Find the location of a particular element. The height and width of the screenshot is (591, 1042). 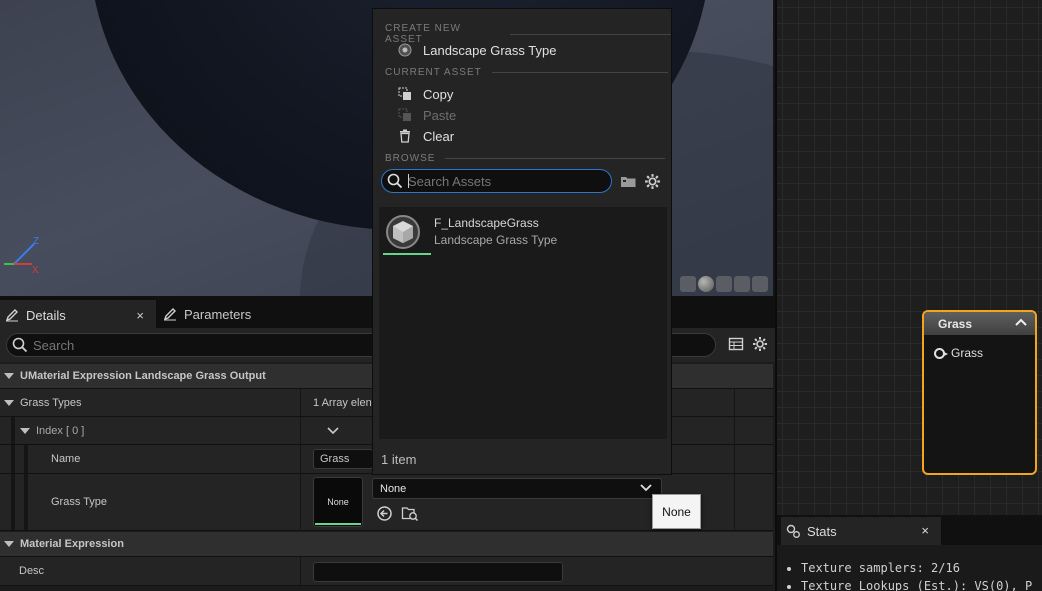

node-pin-label: Grass is located at coordinates (967, 353).